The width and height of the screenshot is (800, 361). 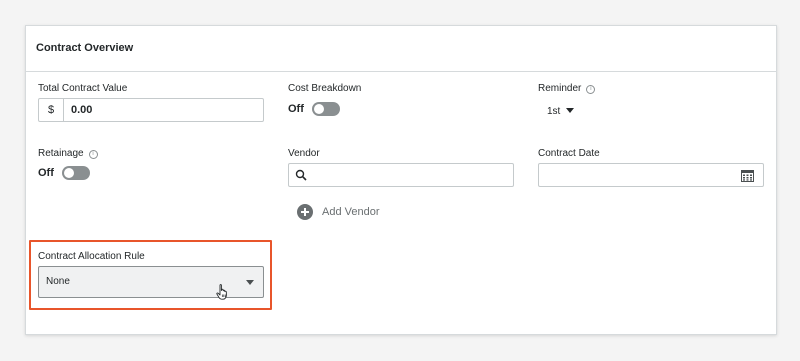 I want to click on contract-allocation-rule-label: Contract Allocation Rule, so click(x=91, y=256).